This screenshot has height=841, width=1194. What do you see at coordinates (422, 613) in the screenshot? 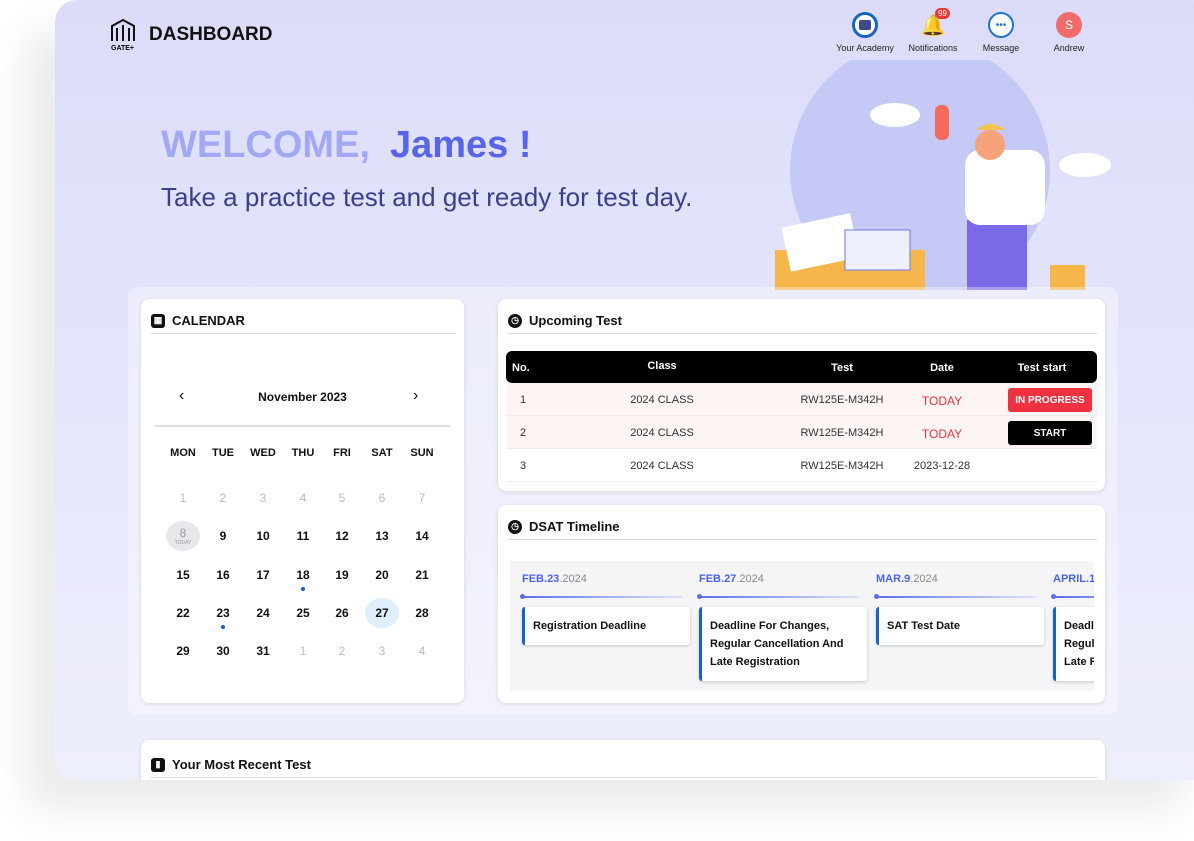
I see `calendar-day: 28` at bounding box center [422, 613].